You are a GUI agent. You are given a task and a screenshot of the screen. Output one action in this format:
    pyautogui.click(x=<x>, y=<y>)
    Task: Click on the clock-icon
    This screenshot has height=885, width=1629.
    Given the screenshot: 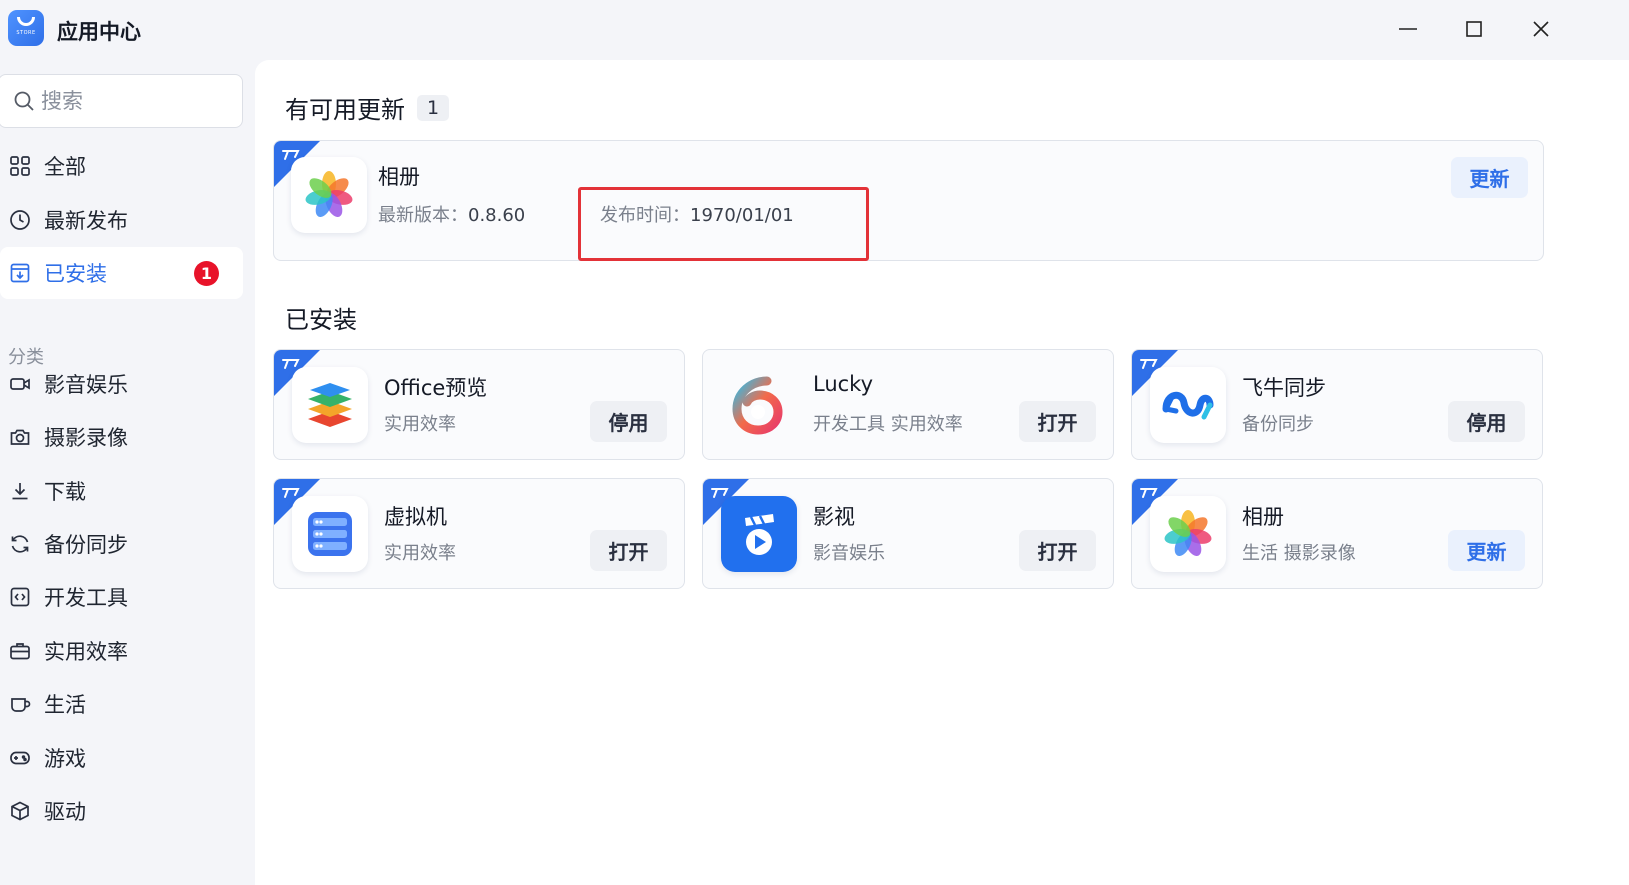 What is the action you would take?
    pyautogui.click(x=20, y=220)
    